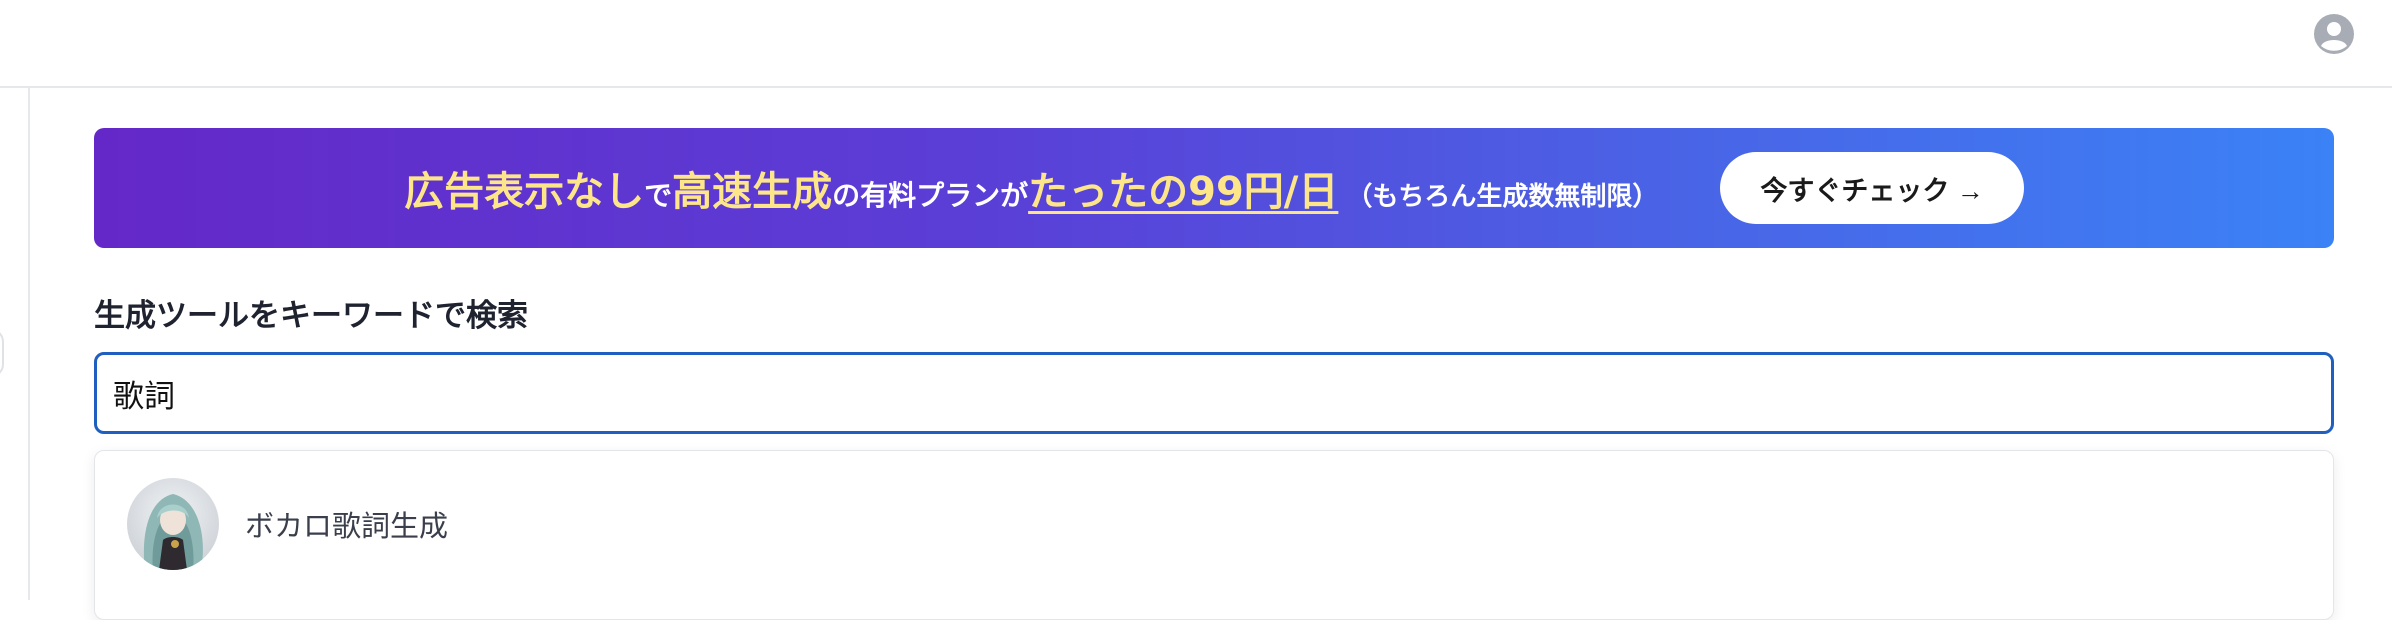 This screenshot has height=620, width=2392. I want to click on sidebar-toggle, so click(2, 353).